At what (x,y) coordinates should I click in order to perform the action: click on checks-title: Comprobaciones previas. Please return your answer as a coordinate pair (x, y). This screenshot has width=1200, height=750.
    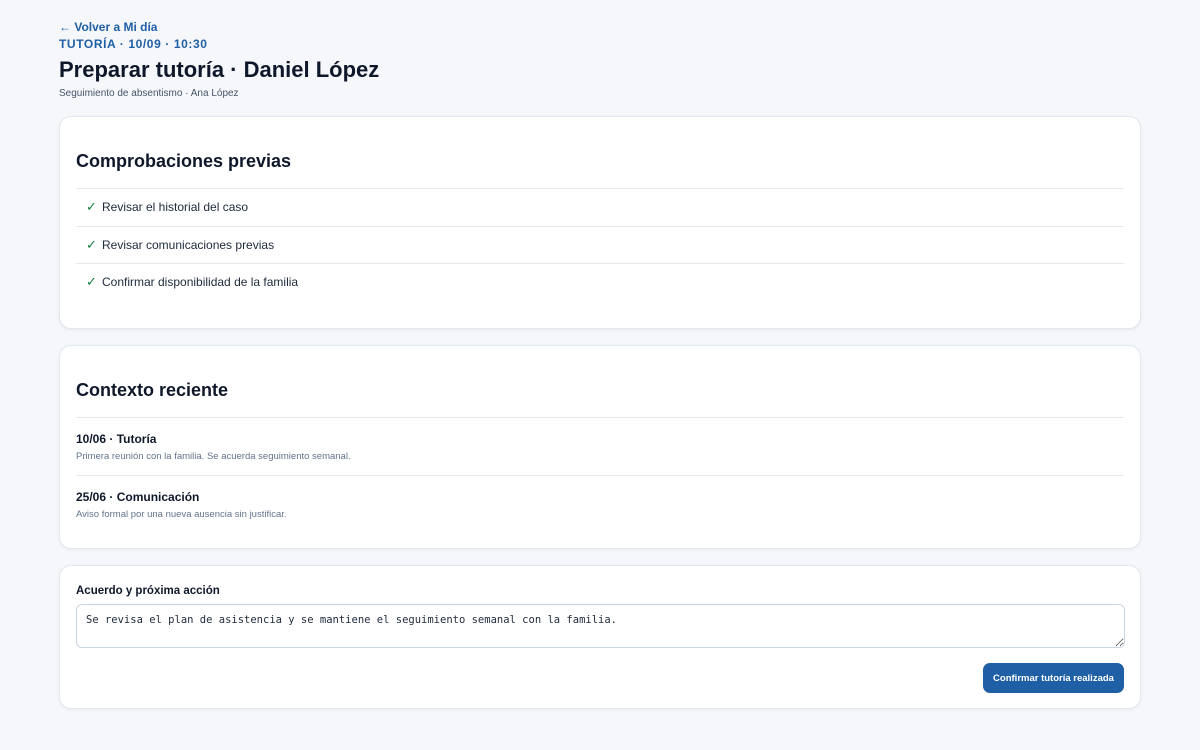
    Looking at the image, I should click on (184, 161).